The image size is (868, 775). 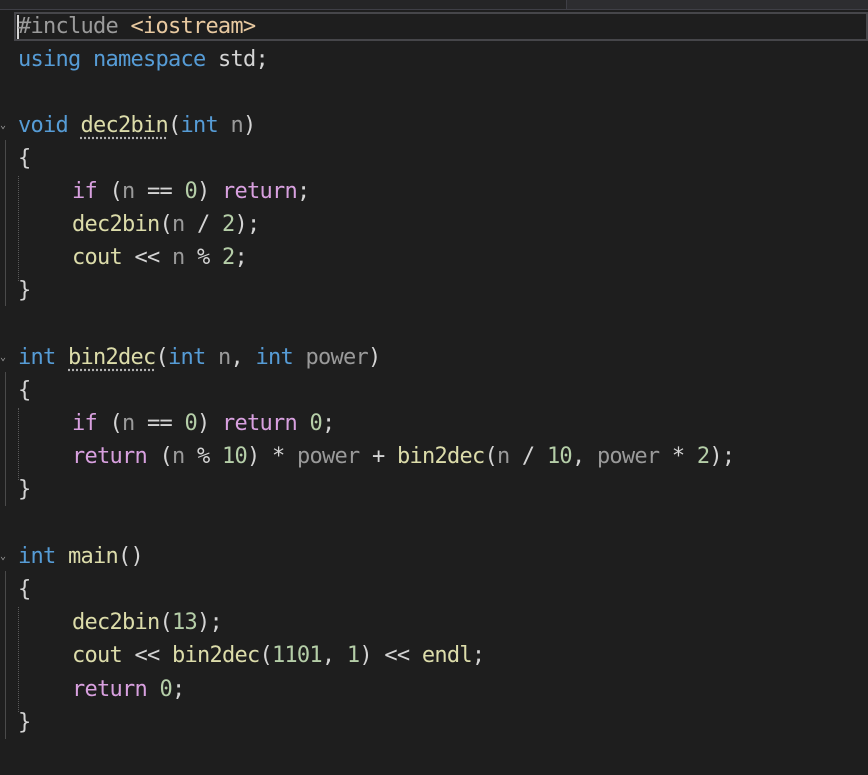 What do you see at coordinates (124, 125) in the screenshot?
I see `function-name: dec2bin` at bounding box center [124, 125].